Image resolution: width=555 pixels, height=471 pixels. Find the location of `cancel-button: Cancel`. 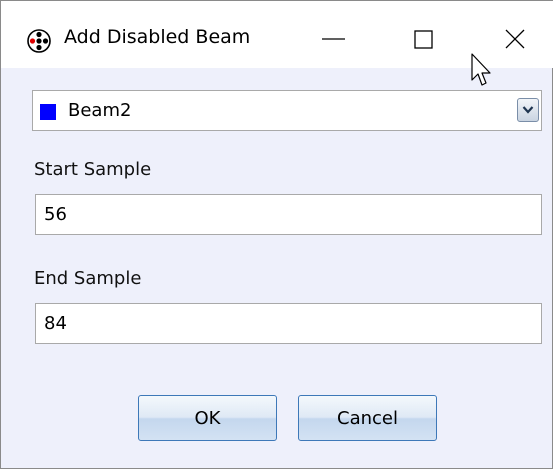

cancel-button: Cancel is located at coordinates (367, 418).